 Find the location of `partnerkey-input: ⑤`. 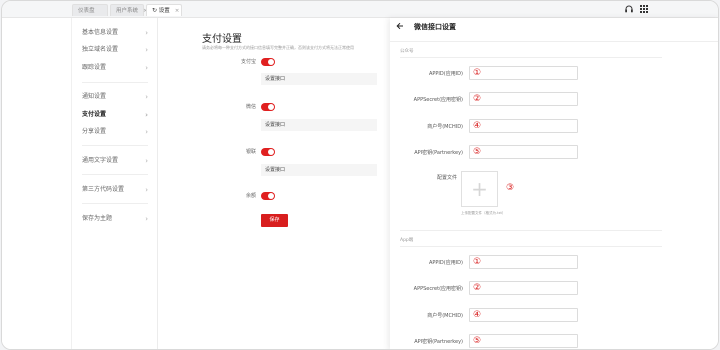

partnerkey-input: ⑤ is located at coordinates (523, 152).